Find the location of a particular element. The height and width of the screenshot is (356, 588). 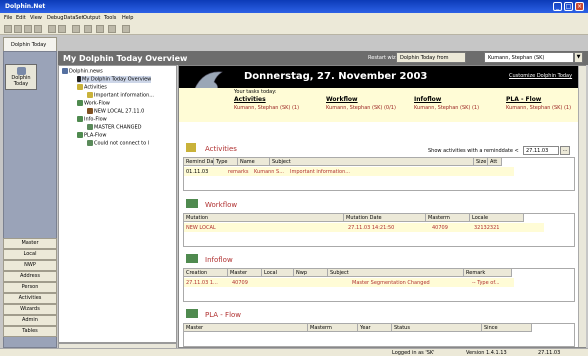

nav-button-person: Person is located at coordinates (30, 287).